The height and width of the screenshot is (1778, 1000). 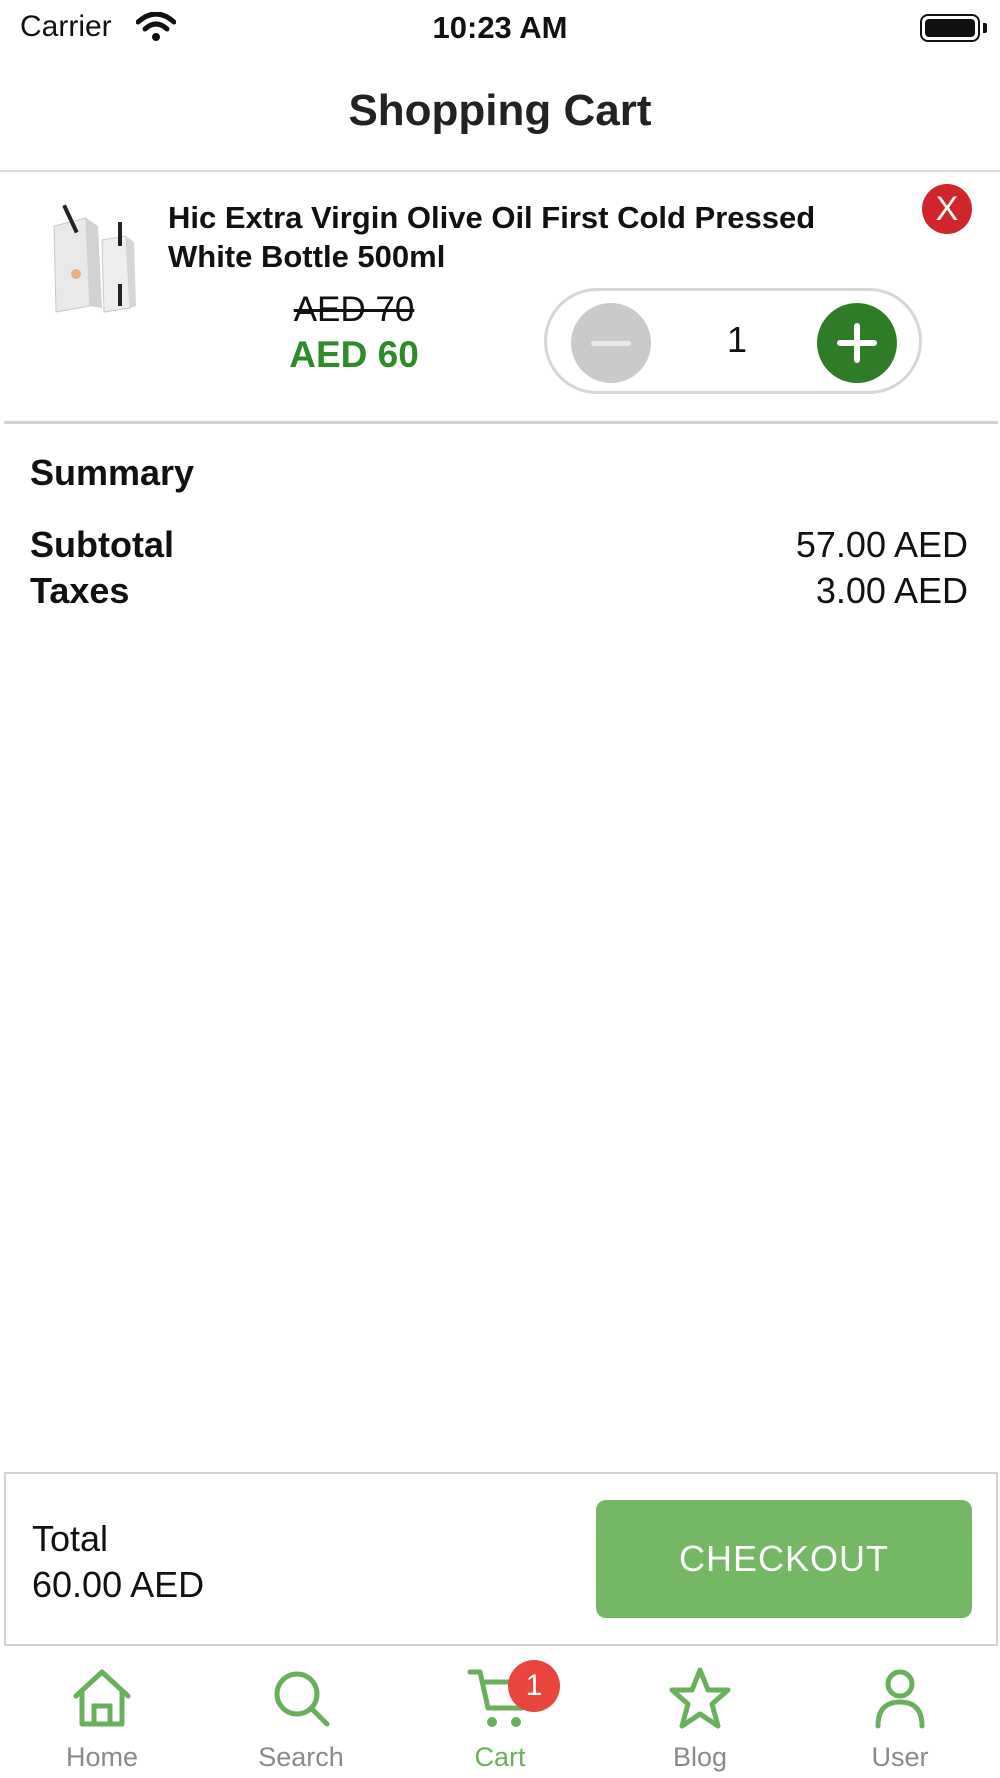 I want to click on star-icon, so click(x=700, y=1698).